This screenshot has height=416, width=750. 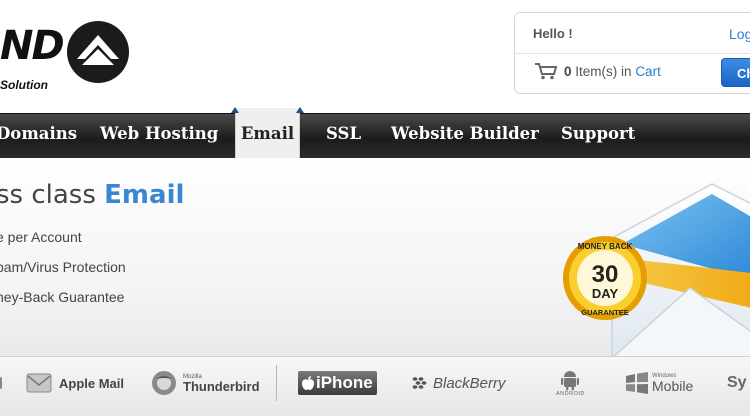 What do you see at coordinates (598, 136) in the screenshot?
I see `nav-item-support: Support` at bounding box center [598, 136].